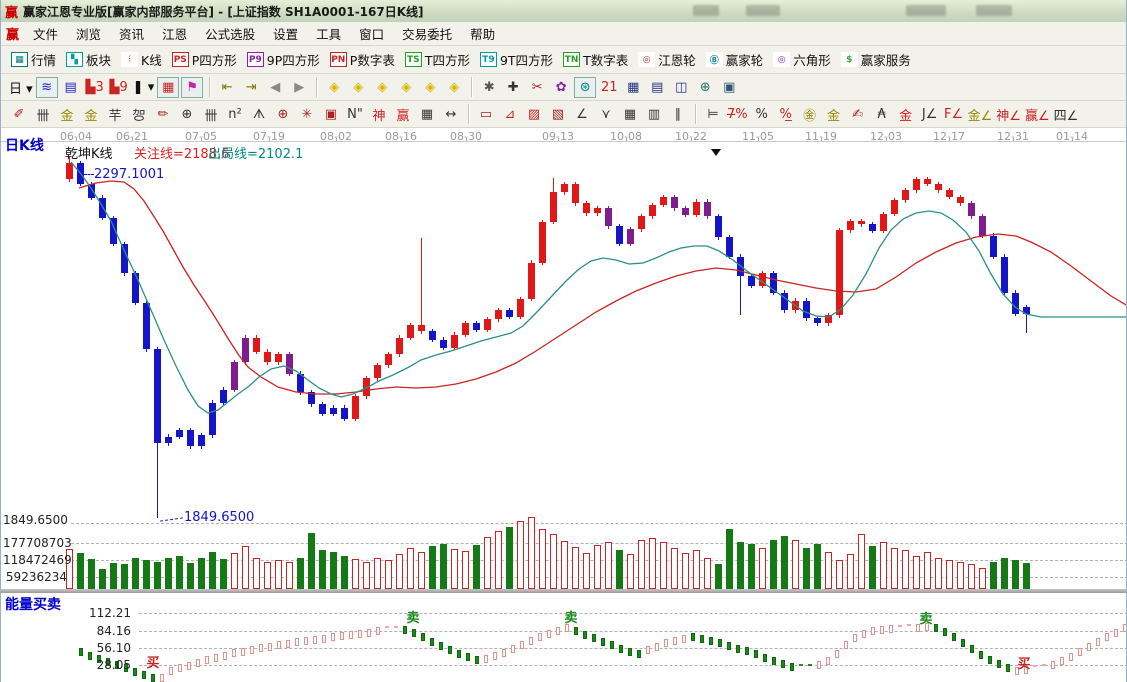 The height and width of the screenshot is (682, 1127). I want to click on menu-item-8: 交易委托, so click(427, 33).